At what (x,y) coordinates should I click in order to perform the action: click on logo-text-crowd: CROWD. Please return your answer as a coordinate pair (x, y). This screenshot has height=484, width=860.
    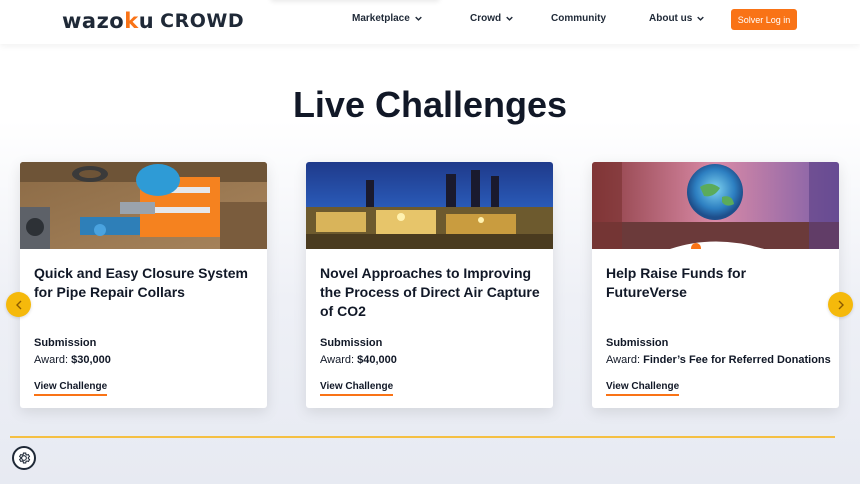
    Looking at the image, I should click on (202, 21).